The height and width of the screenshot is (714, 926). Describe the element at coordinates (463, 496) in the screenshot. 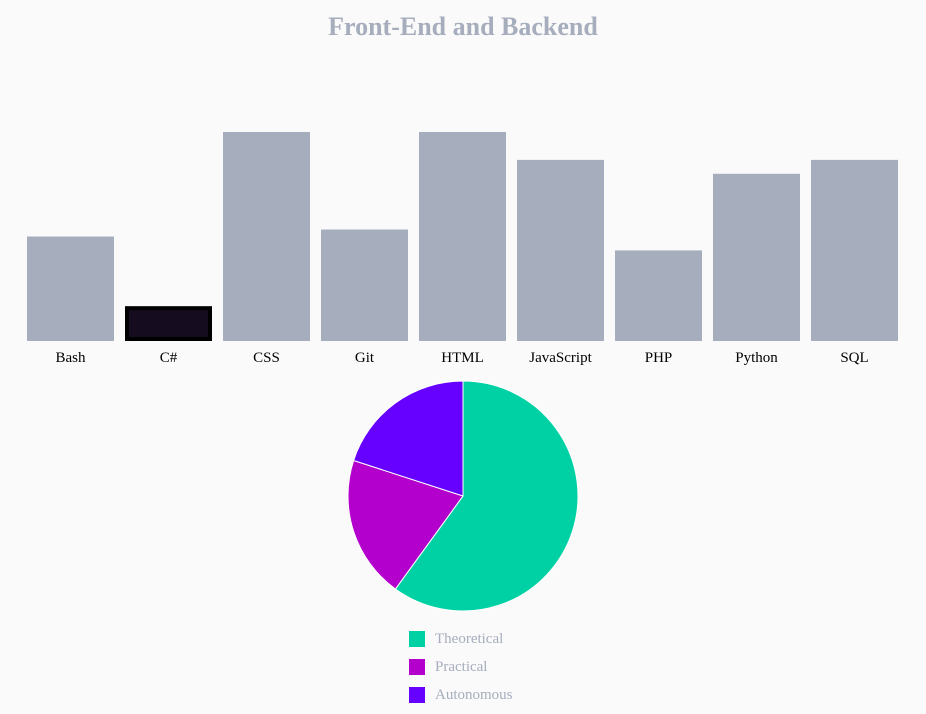

I see `pie-chart` at that location.